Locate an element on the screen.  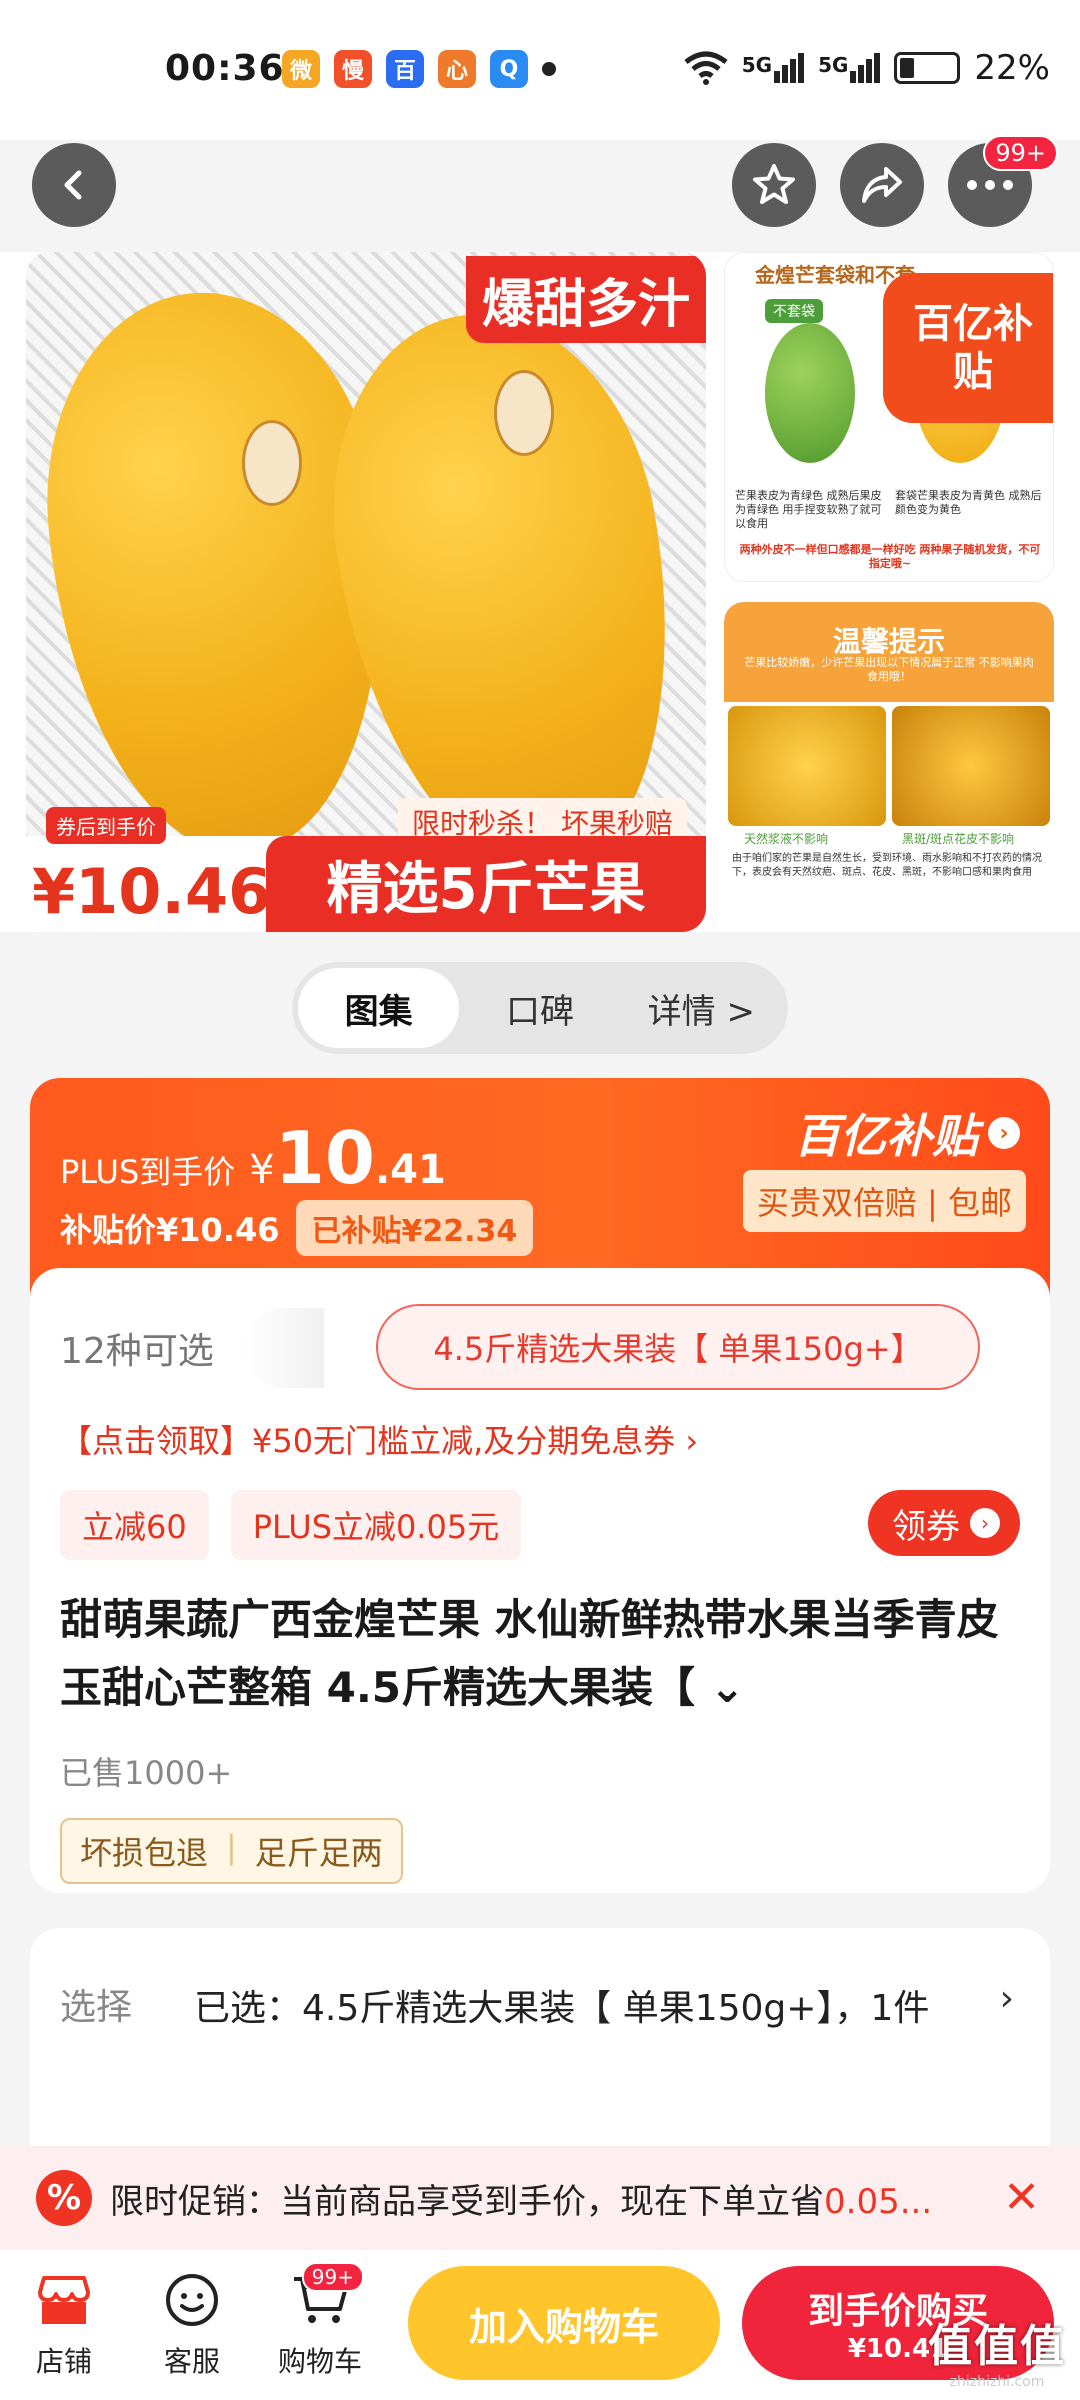
cart-count-badge: 99+ is located at coordinates (332, 2277).